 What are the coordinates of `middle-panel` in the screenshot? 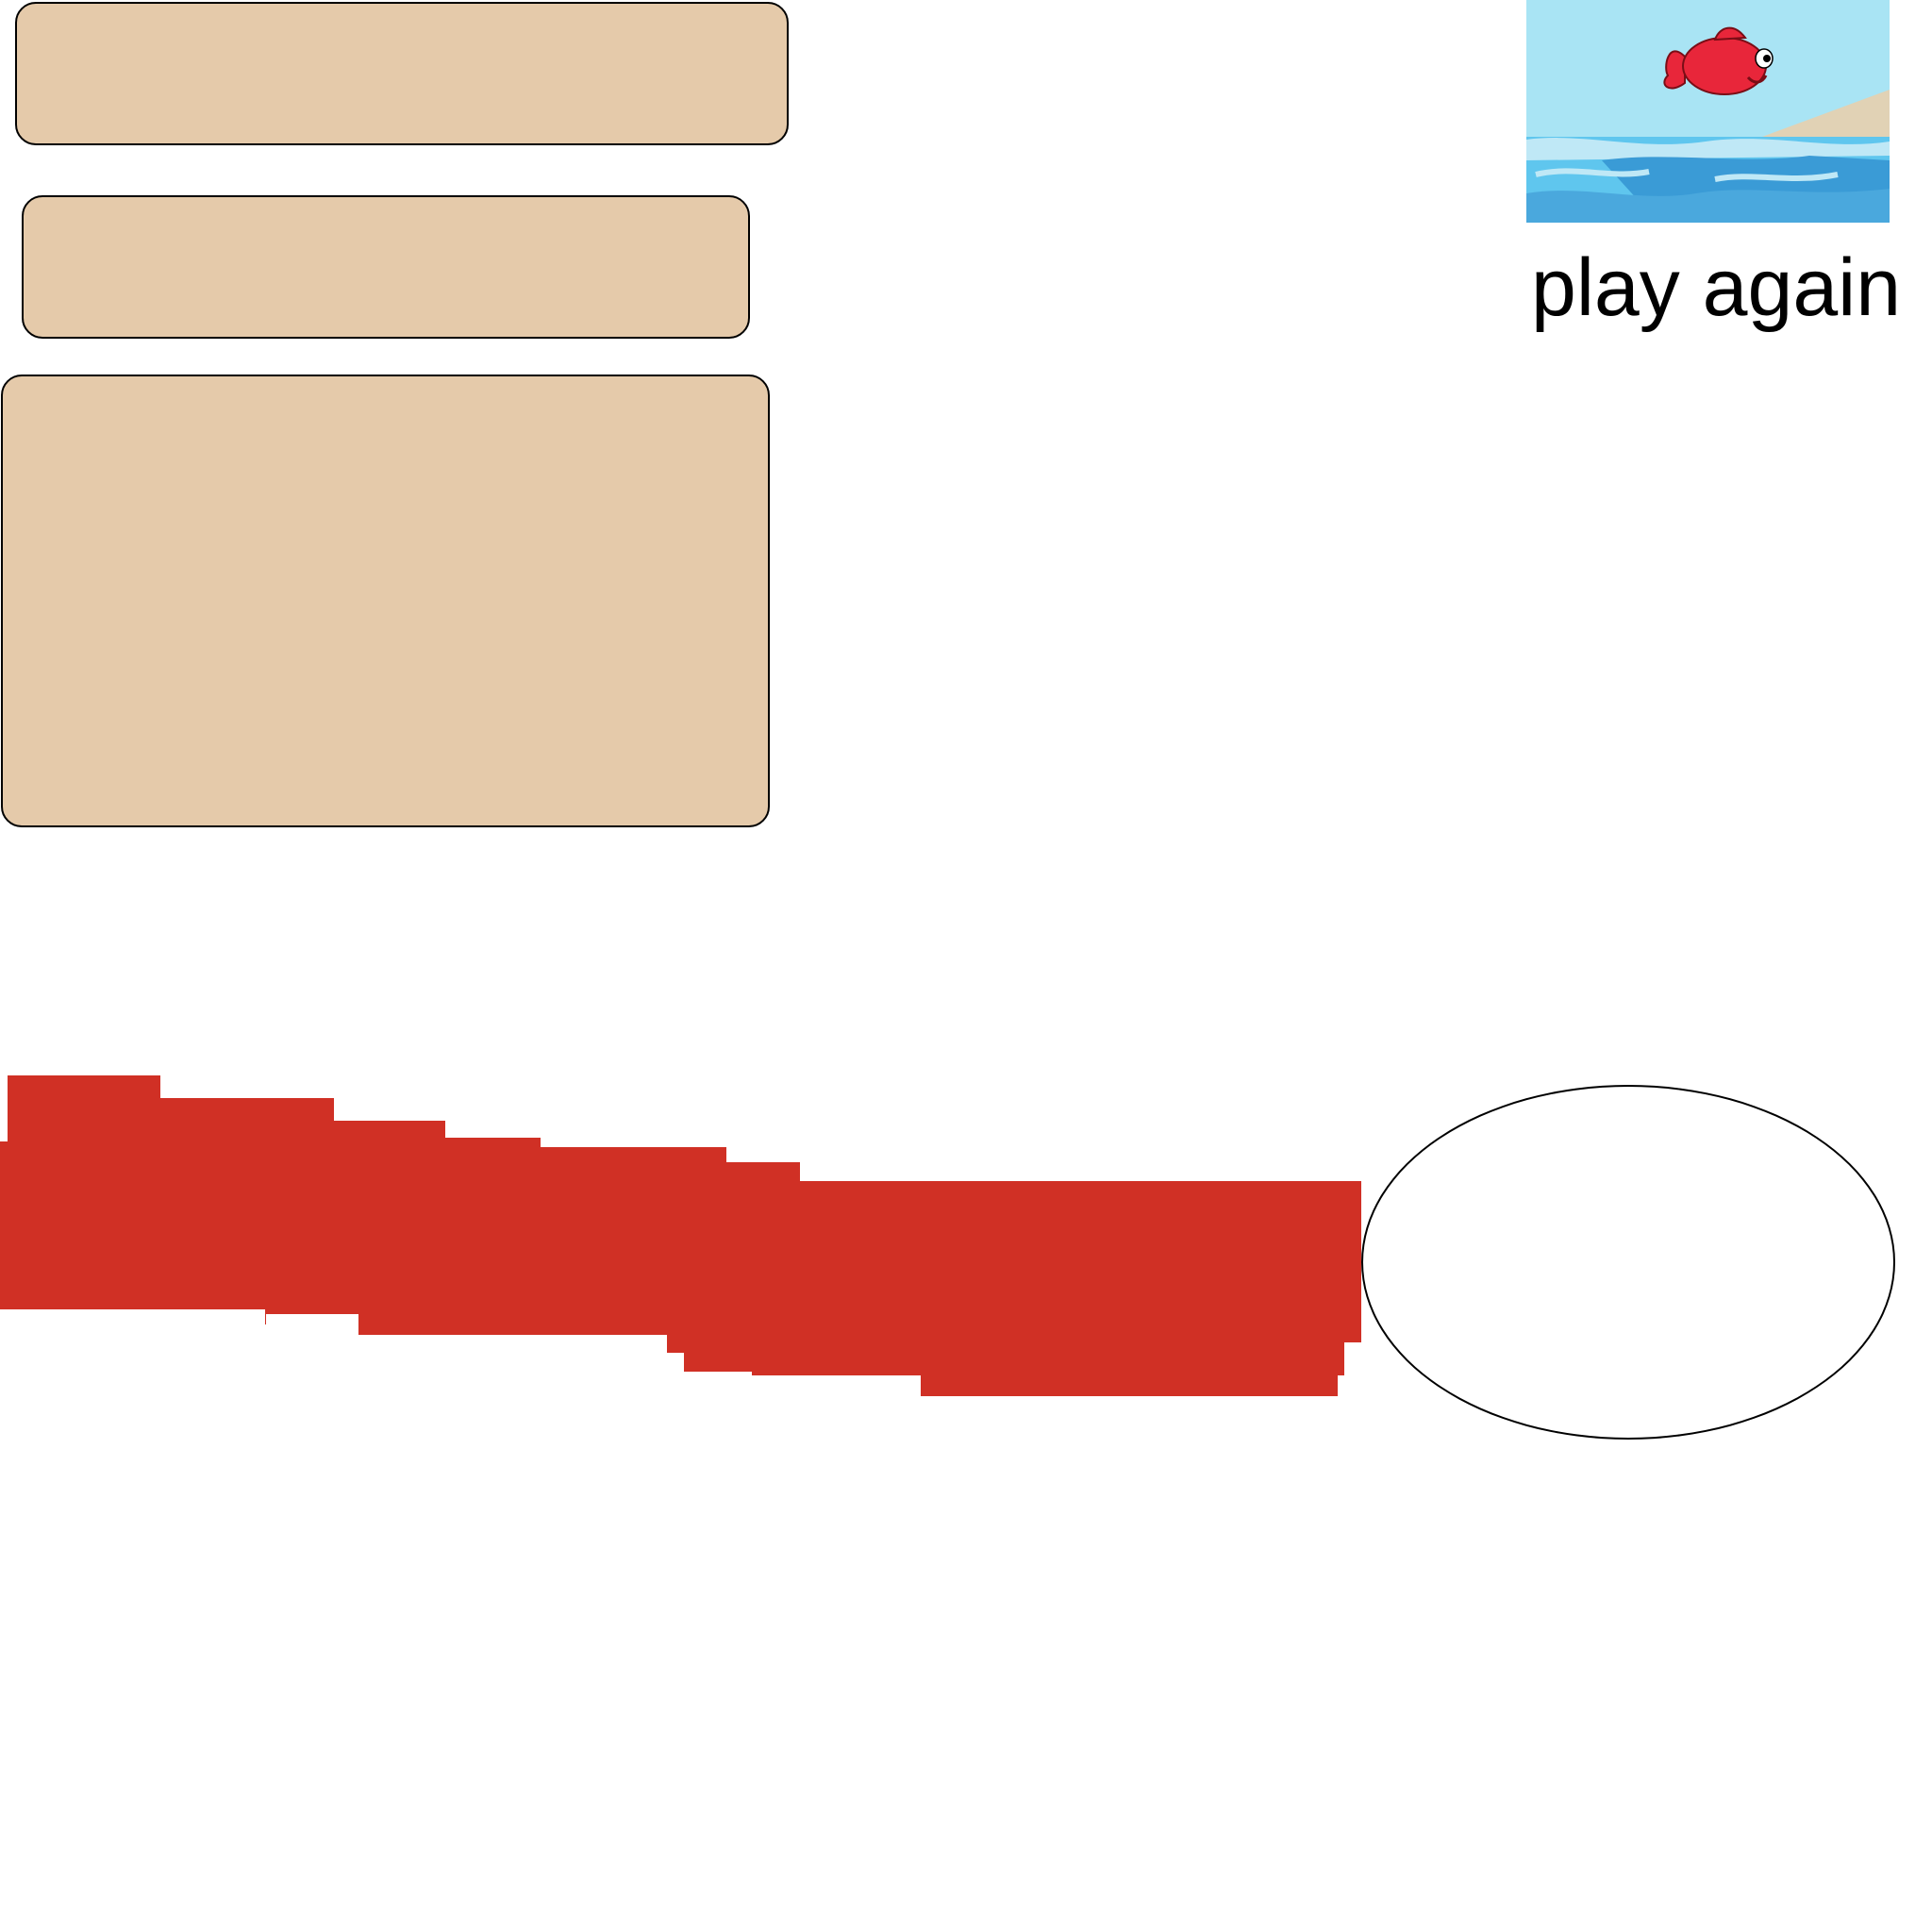 It's located at (386, 267).